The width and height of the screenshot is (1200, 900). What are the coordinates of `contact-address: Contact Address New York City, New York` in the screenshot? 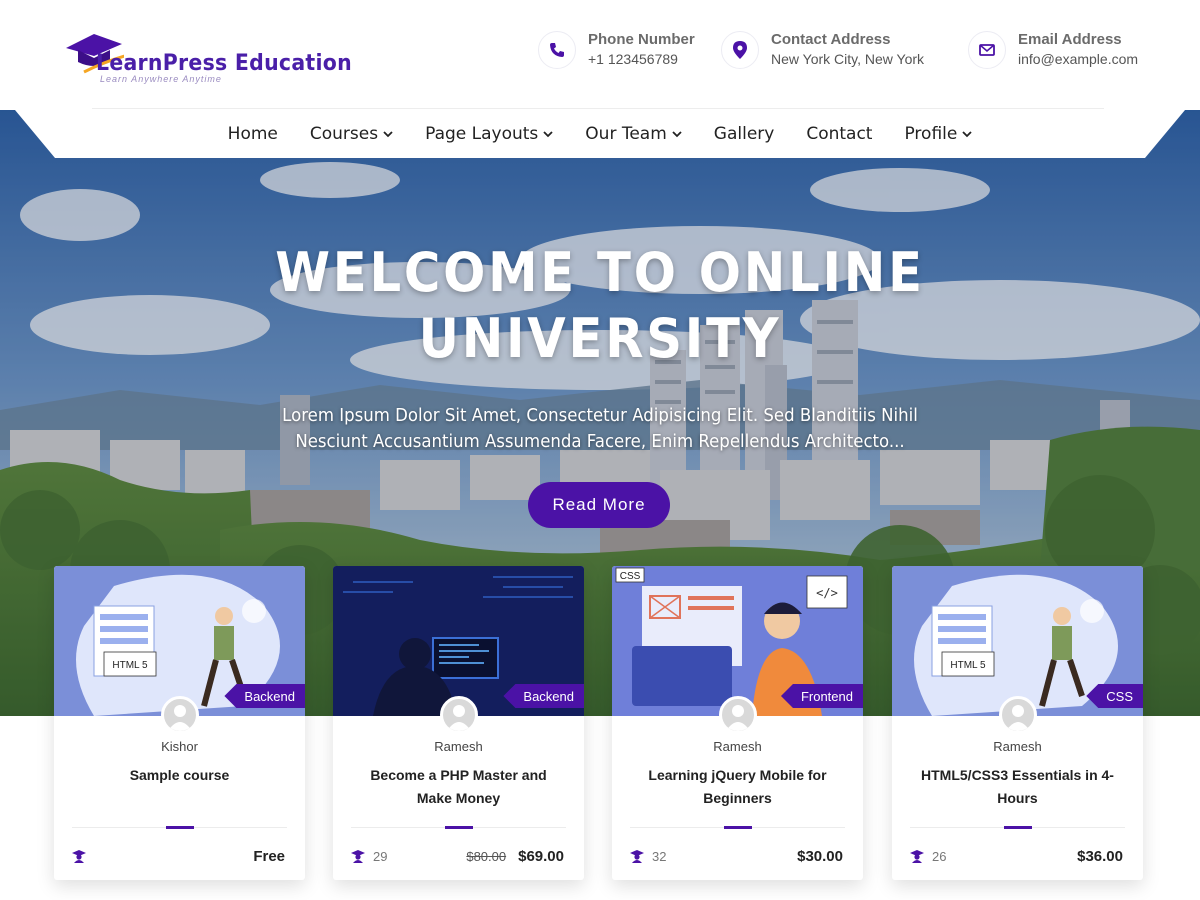 It's located at (836, 51).